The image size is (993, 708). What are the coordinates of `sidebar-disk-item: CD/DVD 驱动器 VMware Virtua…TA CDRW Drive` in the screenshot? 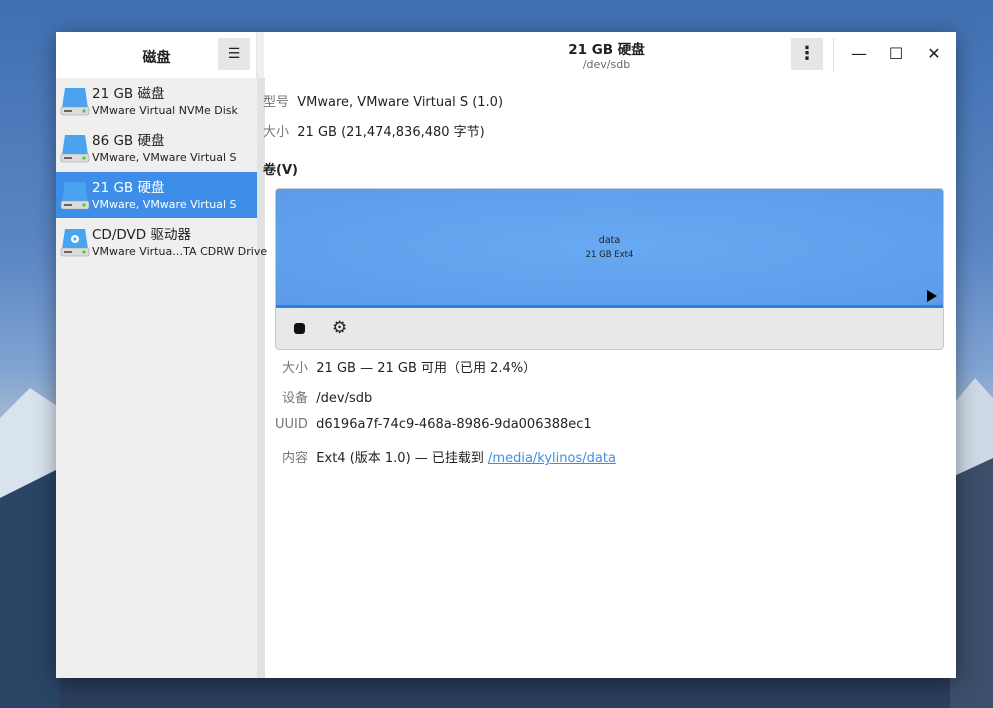 It's located at (161, 242).